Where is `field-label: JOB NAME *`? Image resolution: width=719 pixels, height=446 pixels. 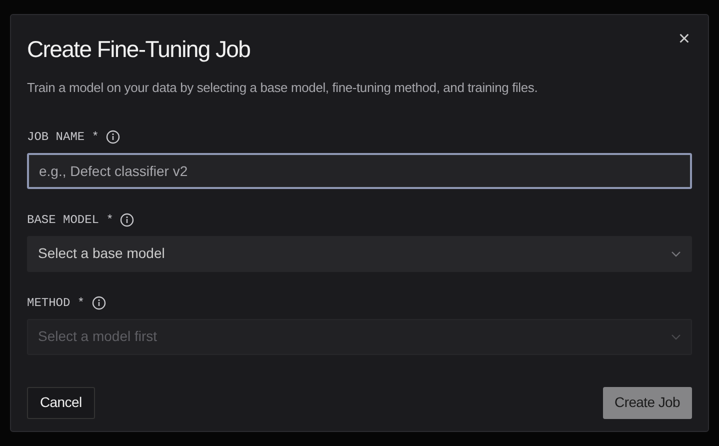
field-label: JOB NAME * is located at coordinates (63, 137).